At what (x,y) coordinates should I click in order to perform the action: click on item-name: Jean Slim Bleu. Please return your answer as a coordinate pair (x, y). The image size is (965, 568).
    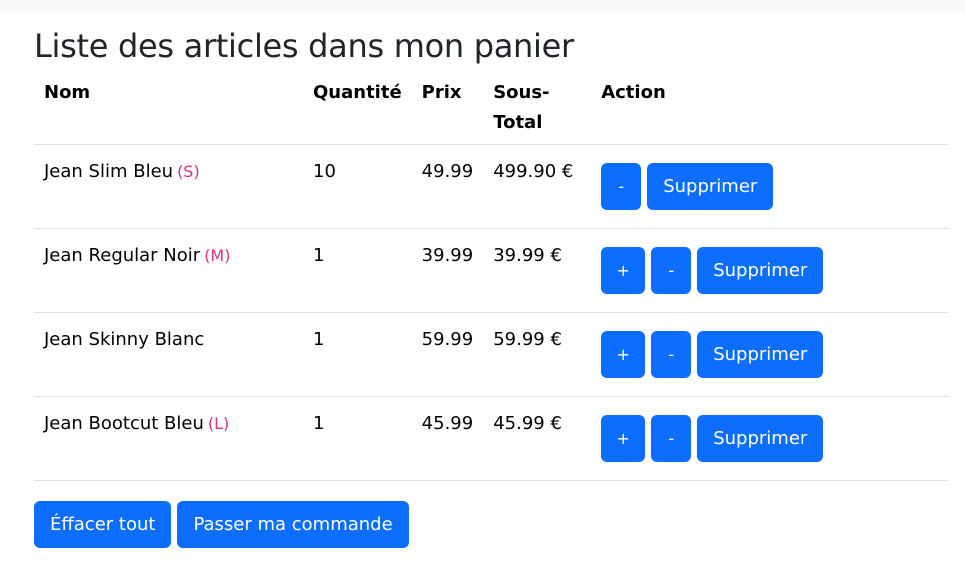
    Looking at the image, I should click on (109, 171).